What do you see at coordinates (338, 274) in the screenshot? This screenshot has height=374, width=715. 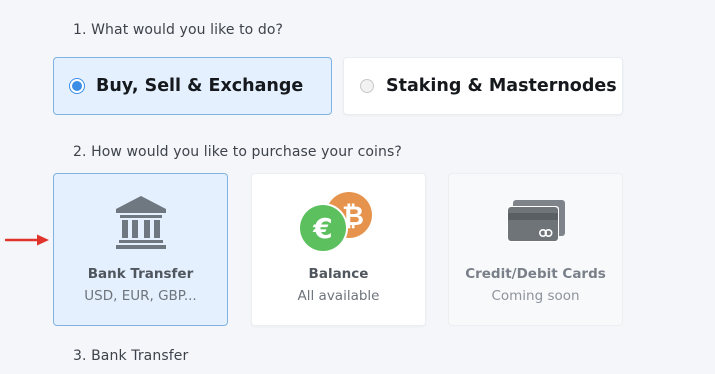 I see `balance-title: Balance` at bounding box center [338, 274].